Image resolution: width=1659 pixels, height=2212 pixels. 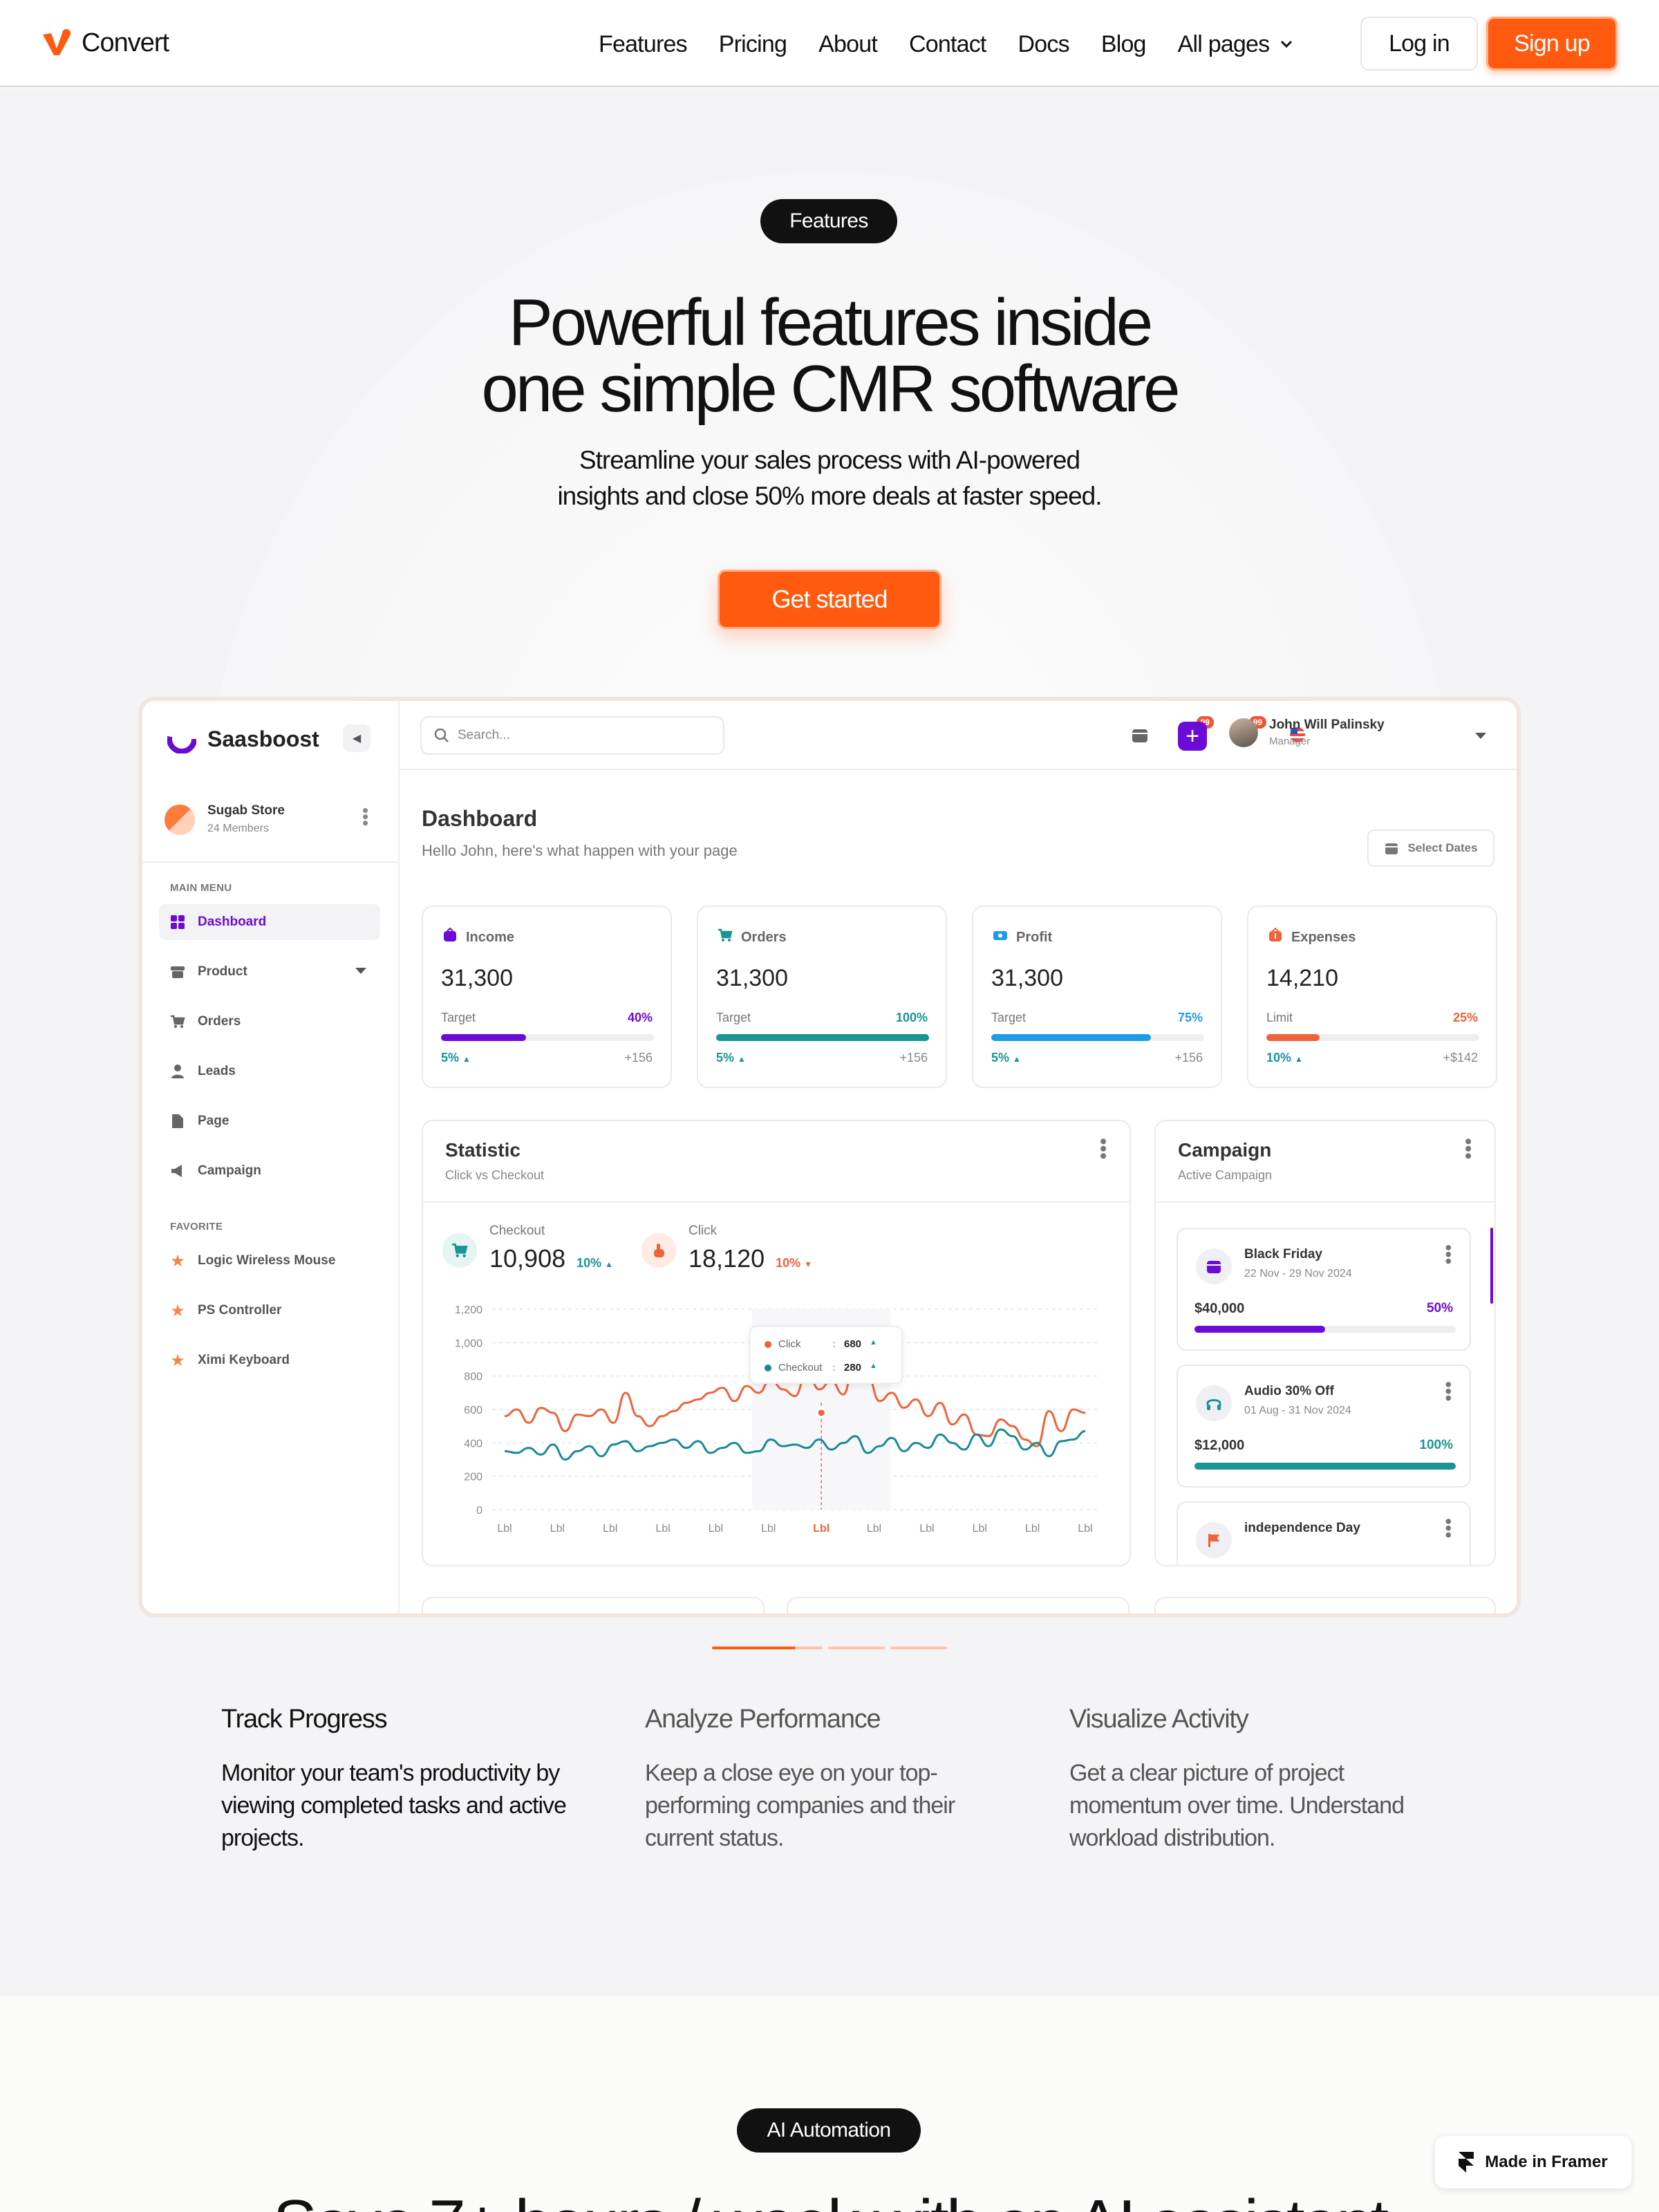 What do you see at coordinates (767, 1648) in the screenshot?
I see `pager-indicator-active` at bounding box center [767, 1648].